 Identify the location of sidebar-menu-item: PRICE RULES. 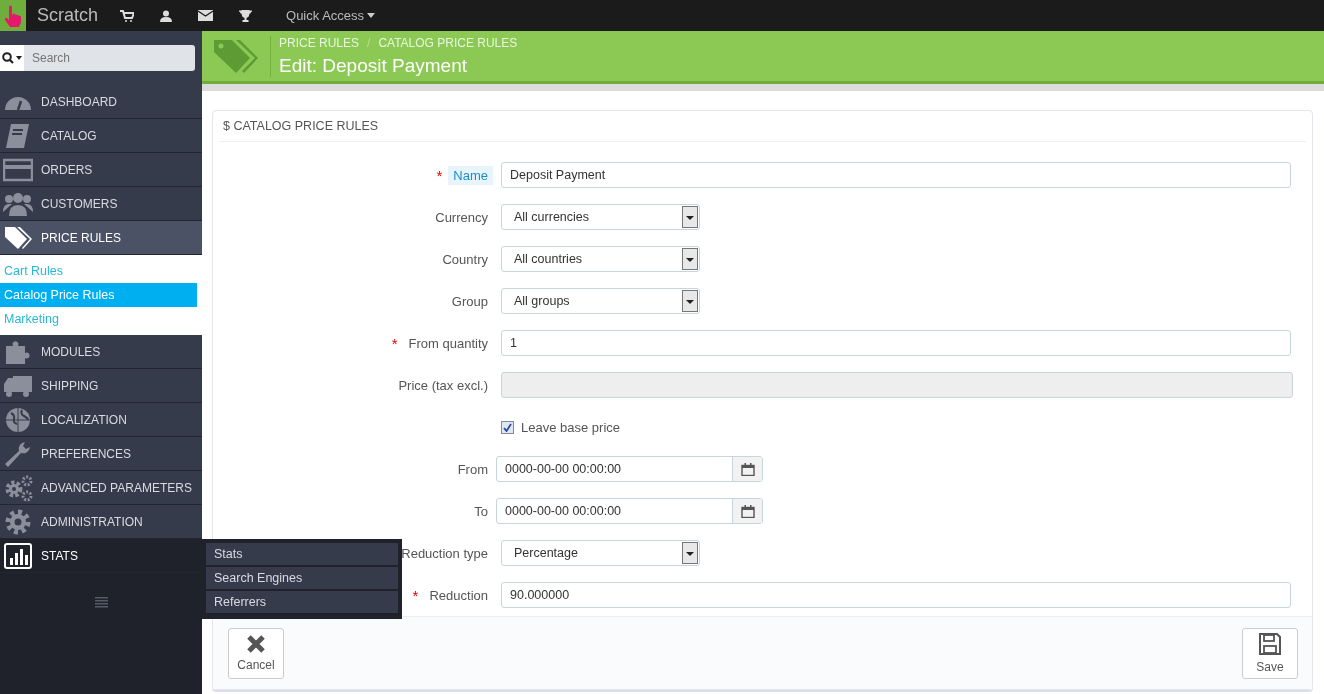
(101, 238).